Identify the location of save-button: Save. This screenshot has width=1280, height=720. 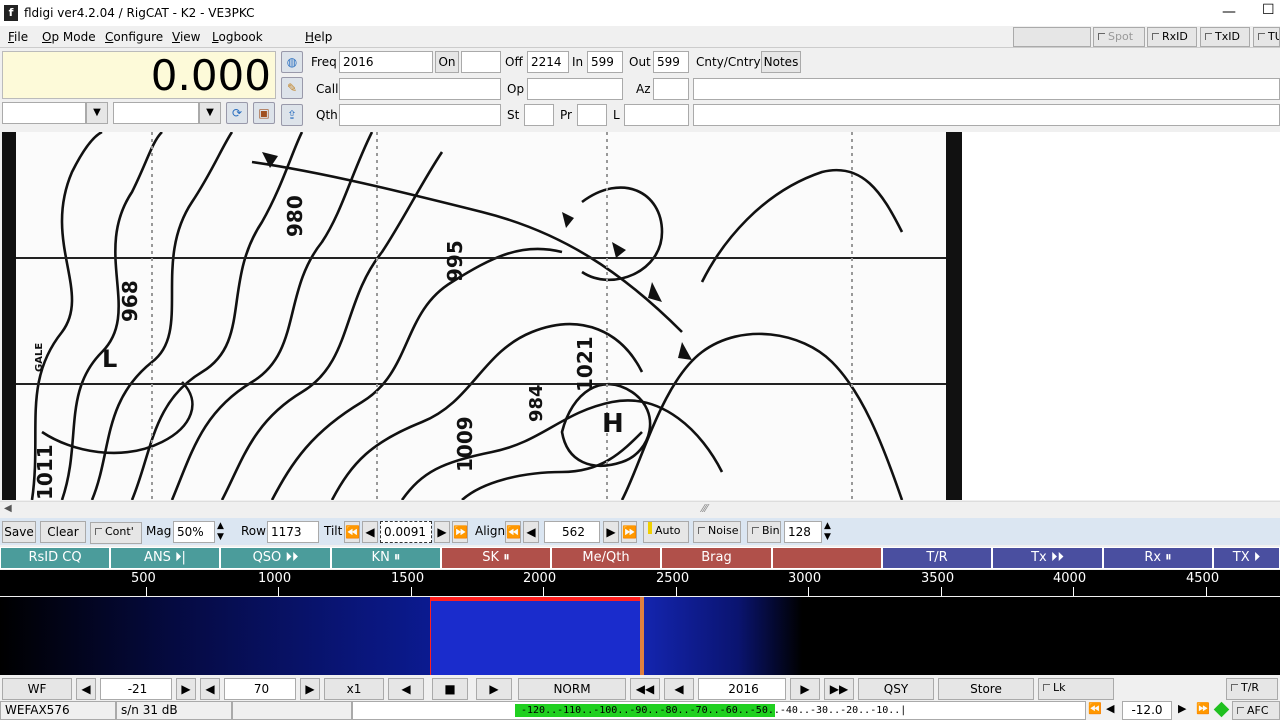
(19, 532).